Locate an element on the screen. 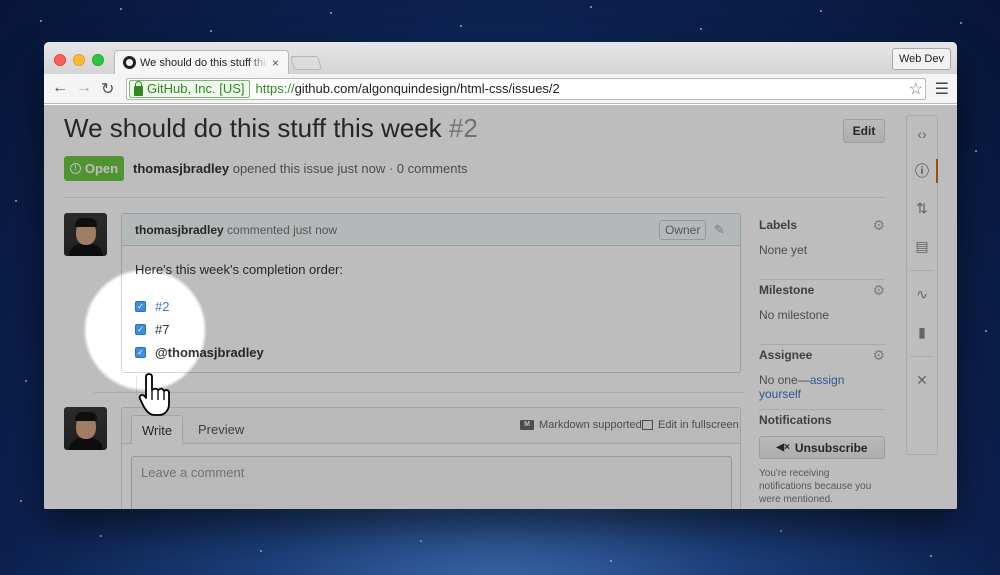 Image resolution: width=1000 pixels, height=575 pixels. menu-icon: ☰ is located at coordinates (942, 89).